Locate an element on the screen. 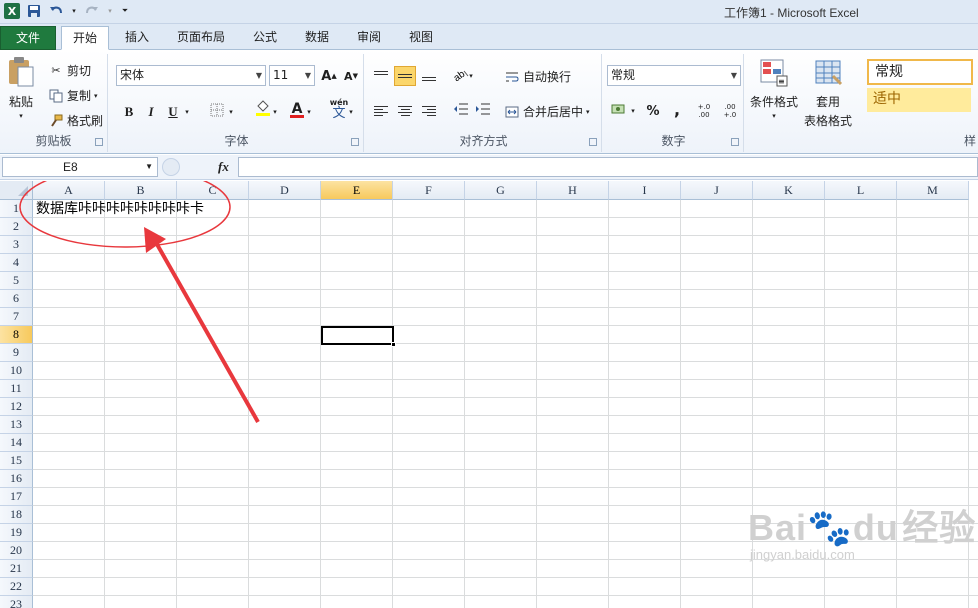 This screenshot has width=978, height=608. align-right-button is located at coordinates (429, 111).